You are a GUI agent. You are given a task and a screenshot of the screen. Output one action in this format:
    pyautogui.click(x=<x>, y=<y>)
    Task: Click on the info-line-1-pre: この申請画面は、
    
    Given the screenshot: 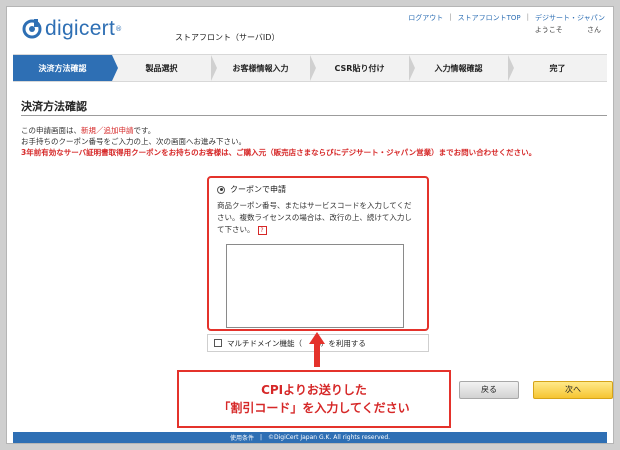 What is the action you would take?
    pyautogui.click(x=51, y=130)
    